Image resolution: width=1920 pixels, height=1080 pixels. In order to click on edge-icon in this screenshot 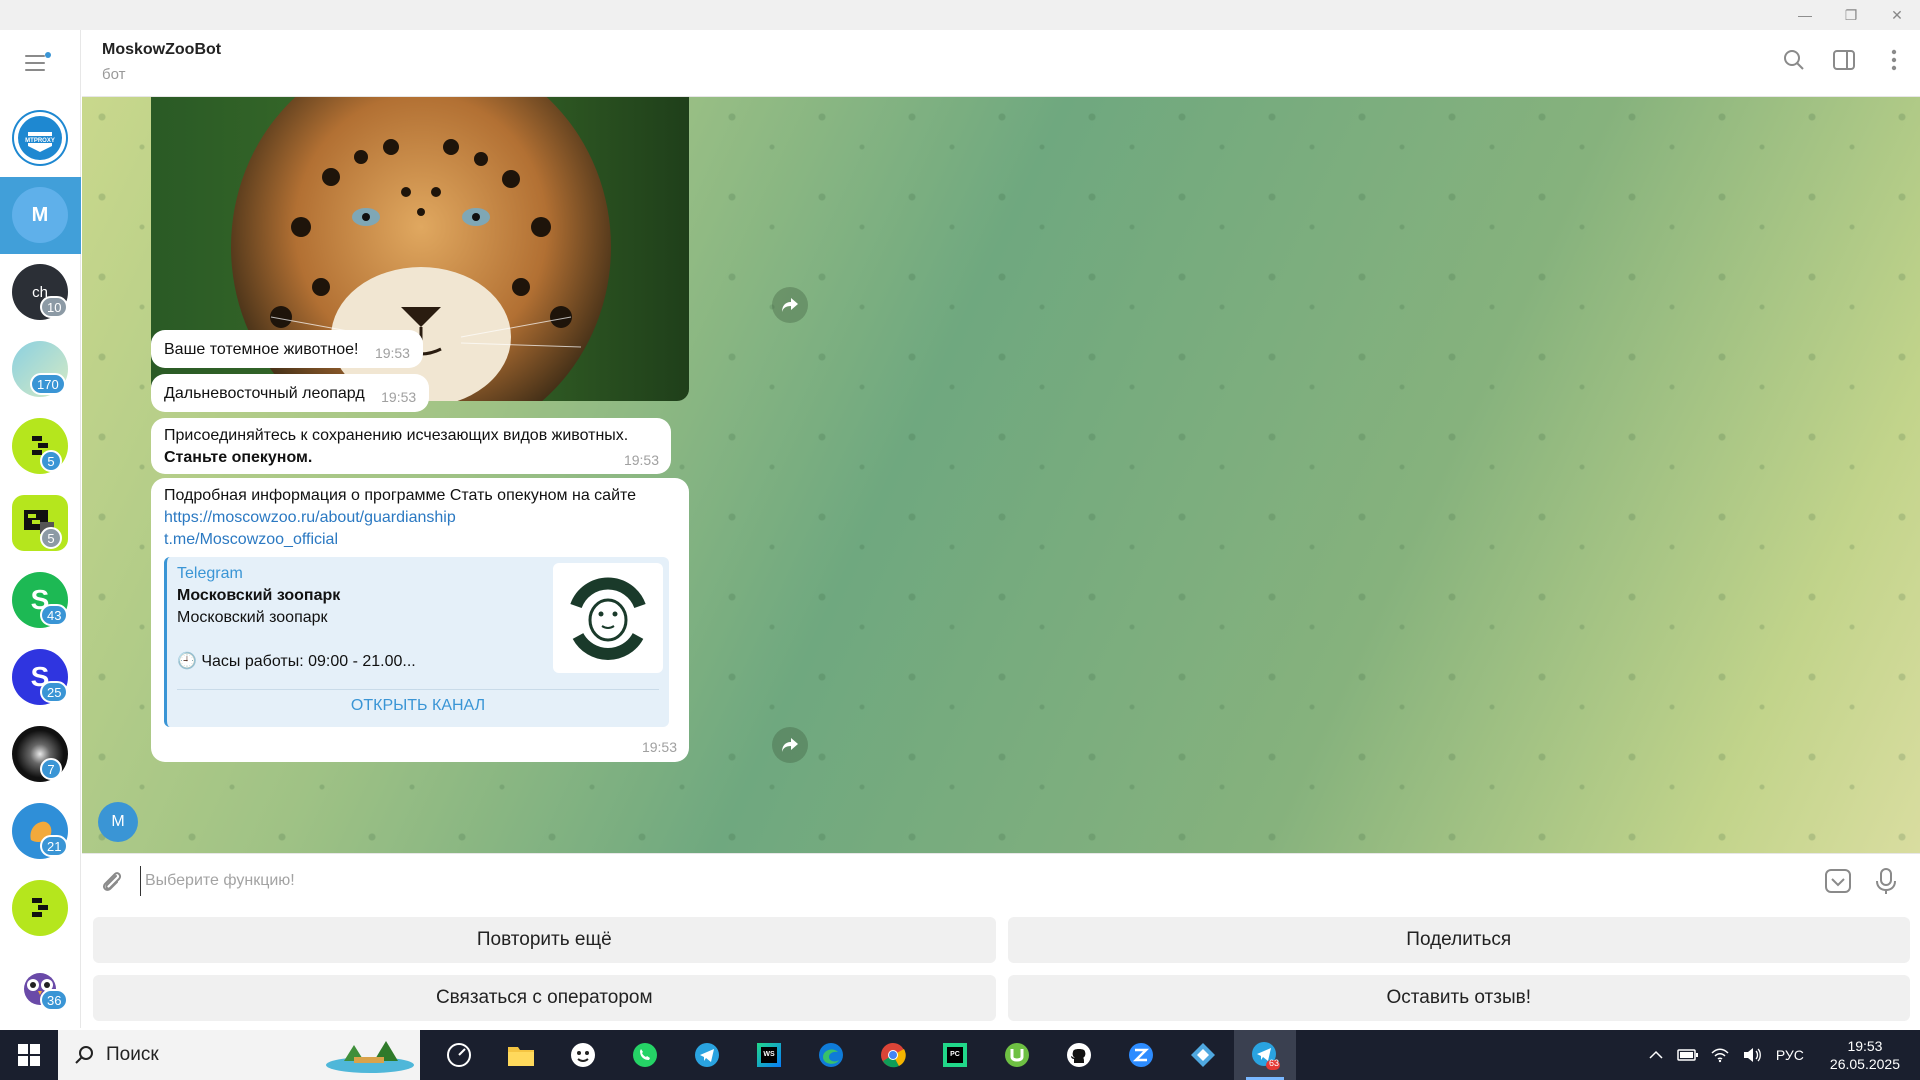, I will do `click(831, 1055)`.